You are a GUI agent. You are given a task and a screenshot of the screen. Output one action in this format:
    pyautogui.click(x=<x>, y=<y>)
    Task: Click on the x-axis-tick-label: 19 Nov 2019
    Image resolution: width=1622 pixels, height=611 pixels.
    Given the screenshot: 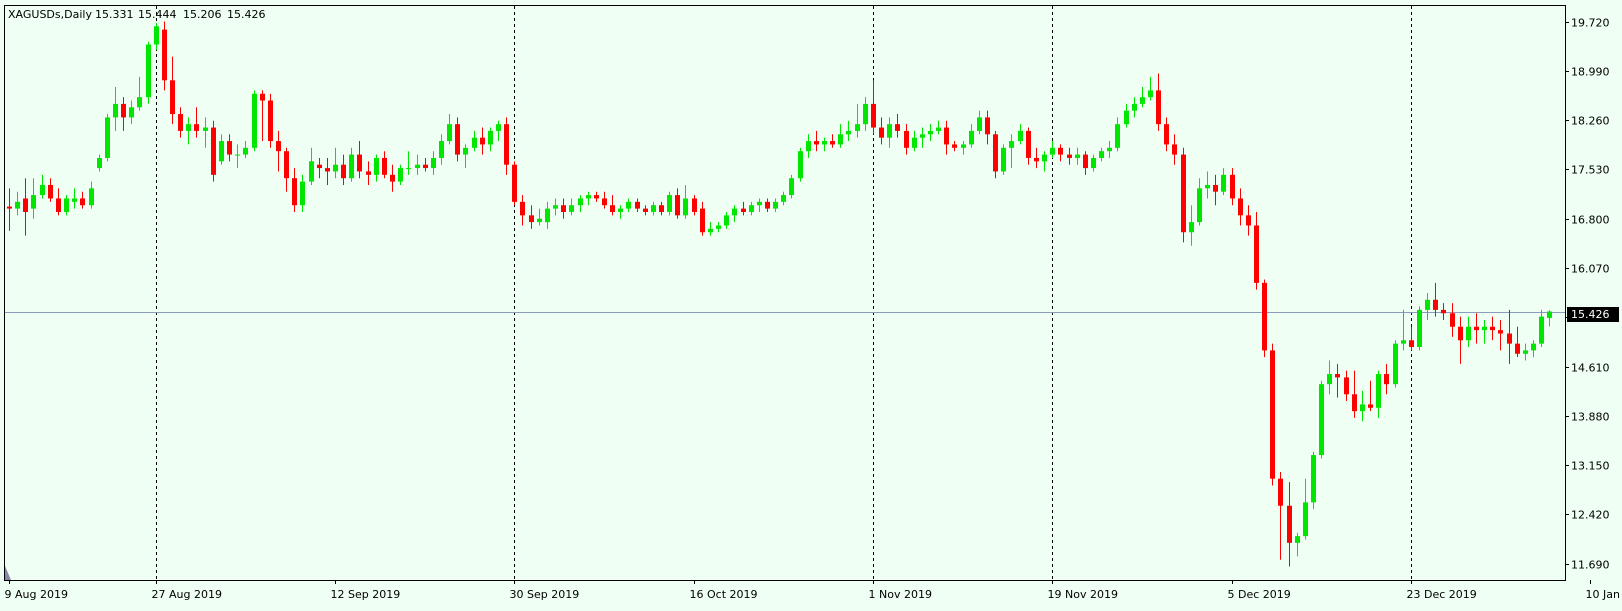 What is the action you would take?
    pyautogui.click(x=1083, y=594)
    